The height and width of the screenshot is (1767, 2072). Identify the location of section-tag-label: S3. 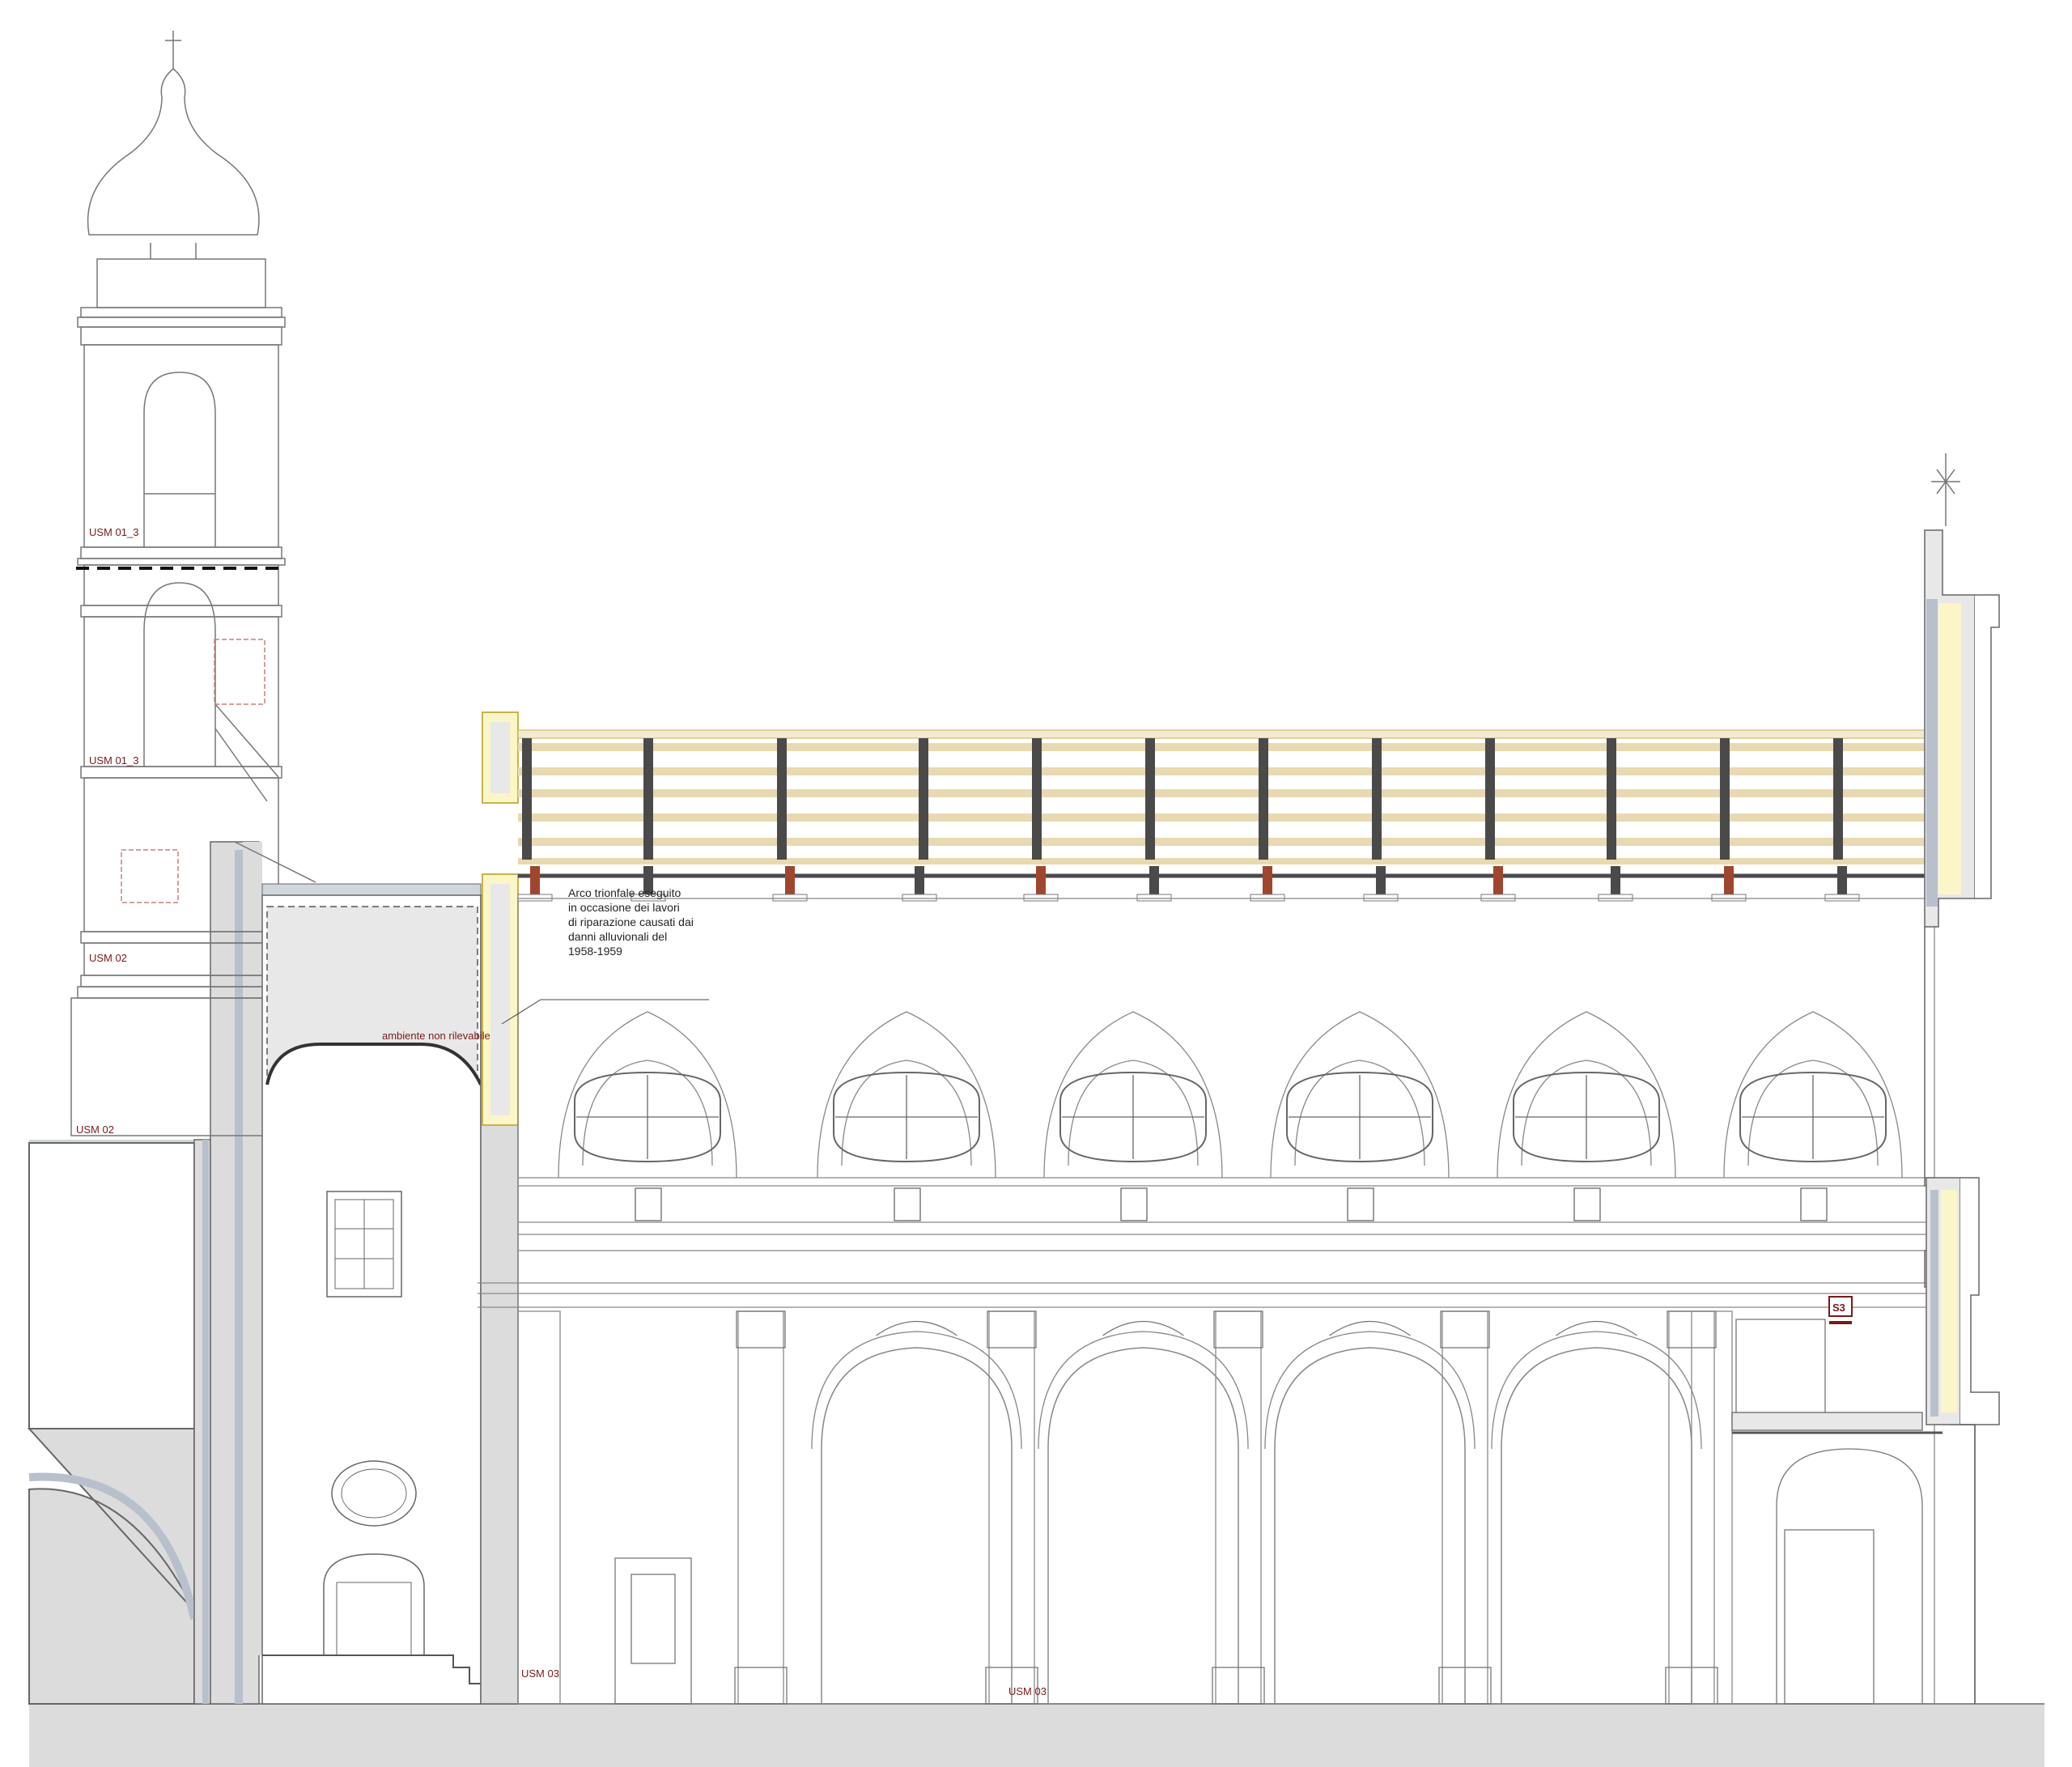
(1838, 1308).